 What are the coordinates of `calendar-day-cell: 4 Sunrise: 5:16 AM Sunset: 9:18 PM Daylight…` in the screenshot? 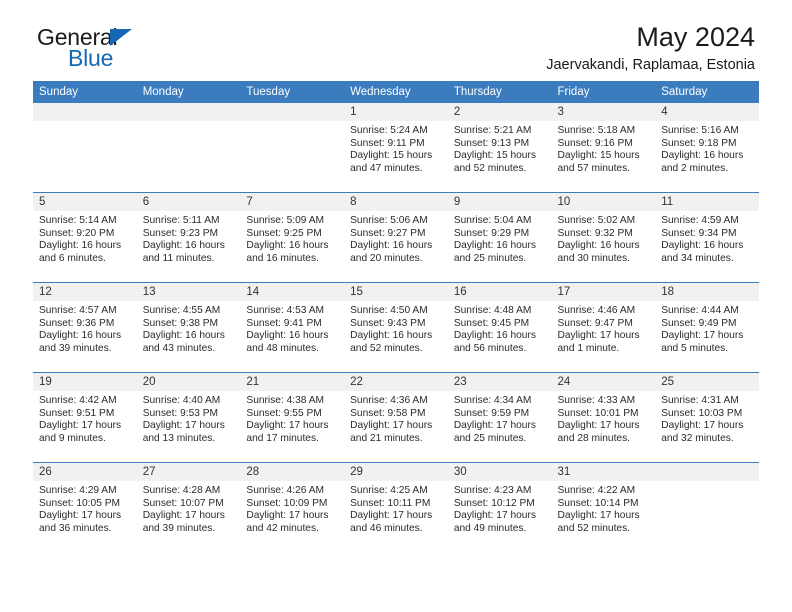 It's located at (707, 148).